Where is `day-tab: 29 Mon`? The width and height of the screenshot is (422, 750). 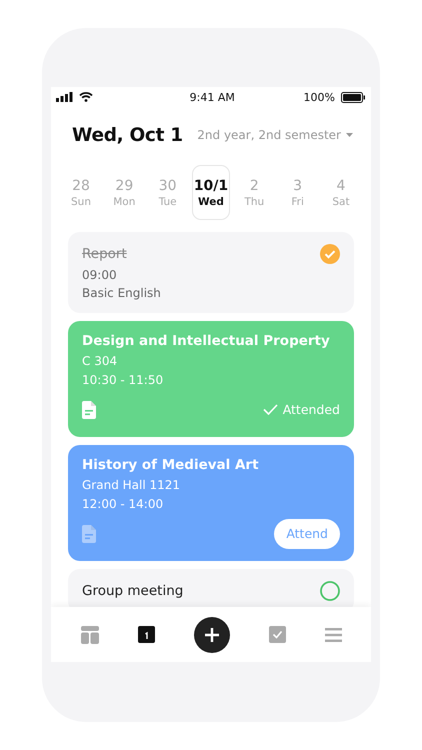 day-tab: 29 Mon is located at coordinates (124, 192).